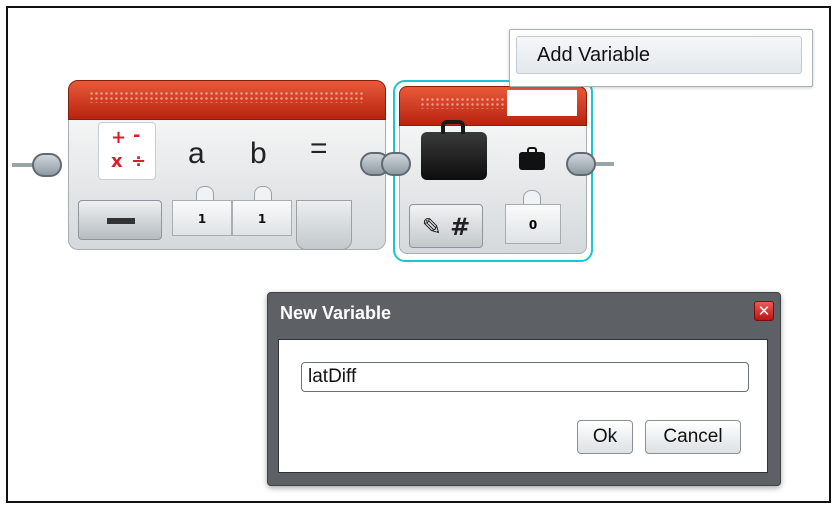  I want to click on math-block: + - x ÷ a b = 1 1, so click(227, 165).